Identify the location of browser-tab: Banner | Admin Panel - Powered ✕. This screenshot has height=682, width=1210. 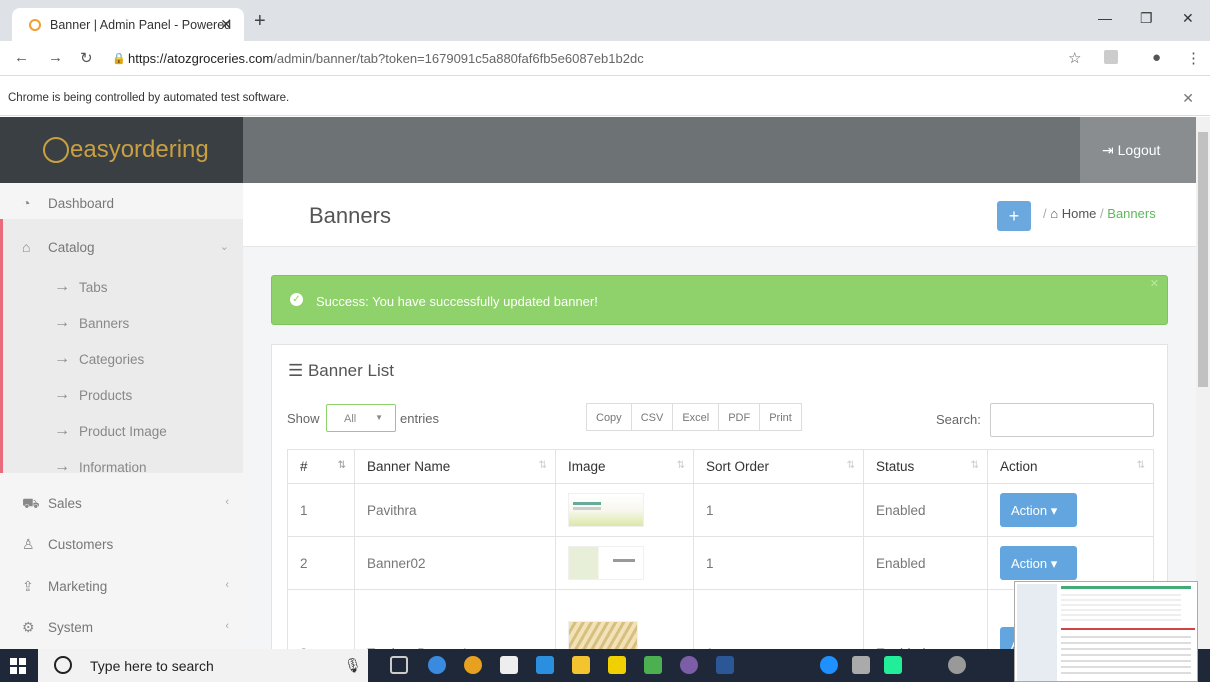
(128, 24).